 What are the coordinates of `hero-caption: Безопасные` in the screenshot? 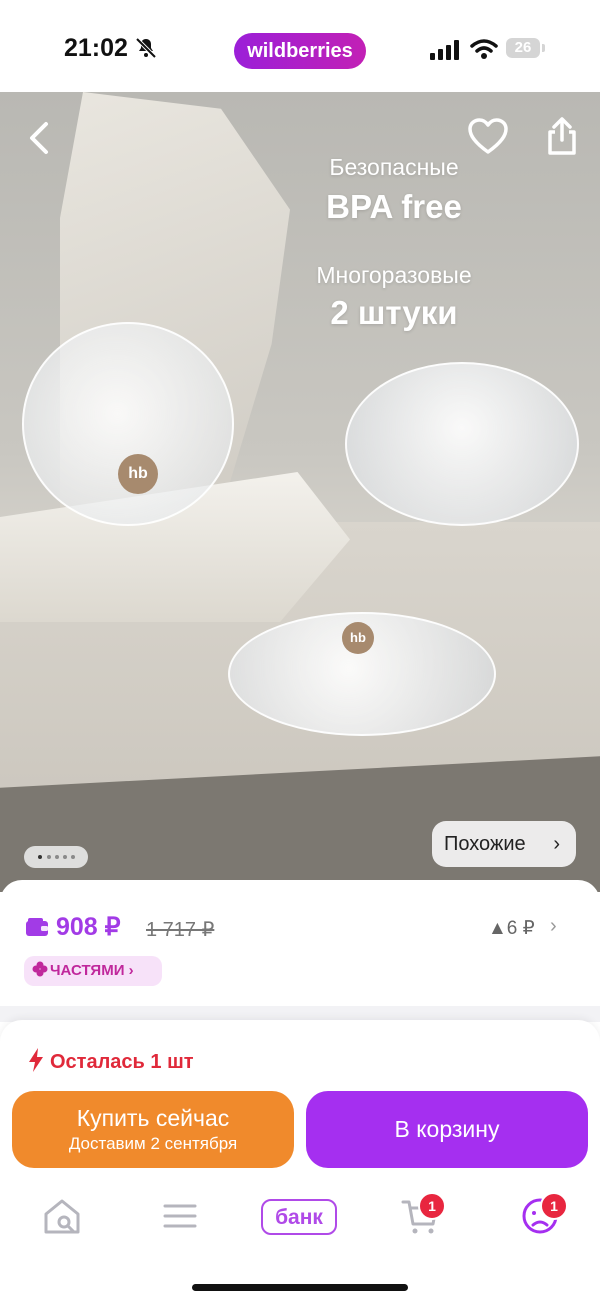 It's located at (394, 167).